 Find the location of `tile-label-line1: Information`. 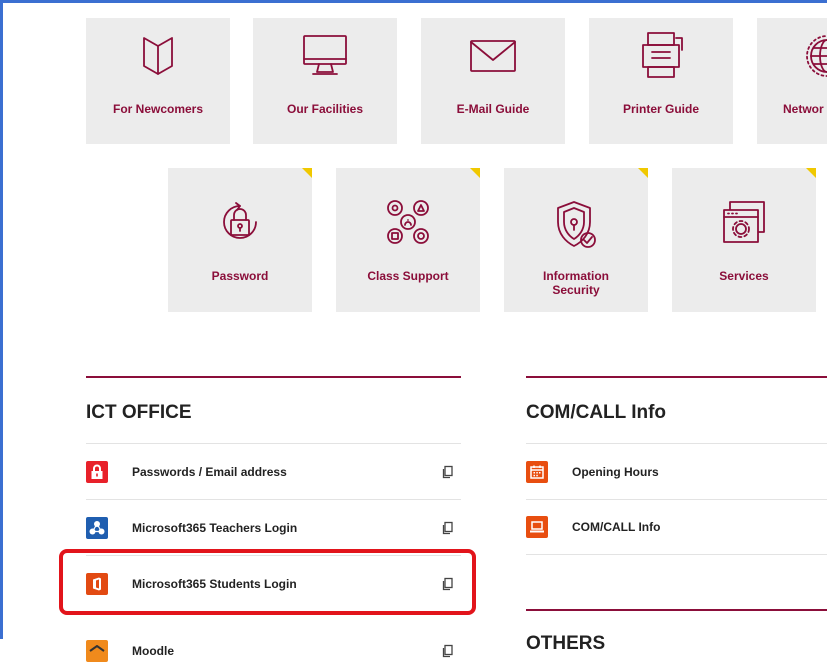

tile-label-line1: Information is located at coordinates (576, 276).